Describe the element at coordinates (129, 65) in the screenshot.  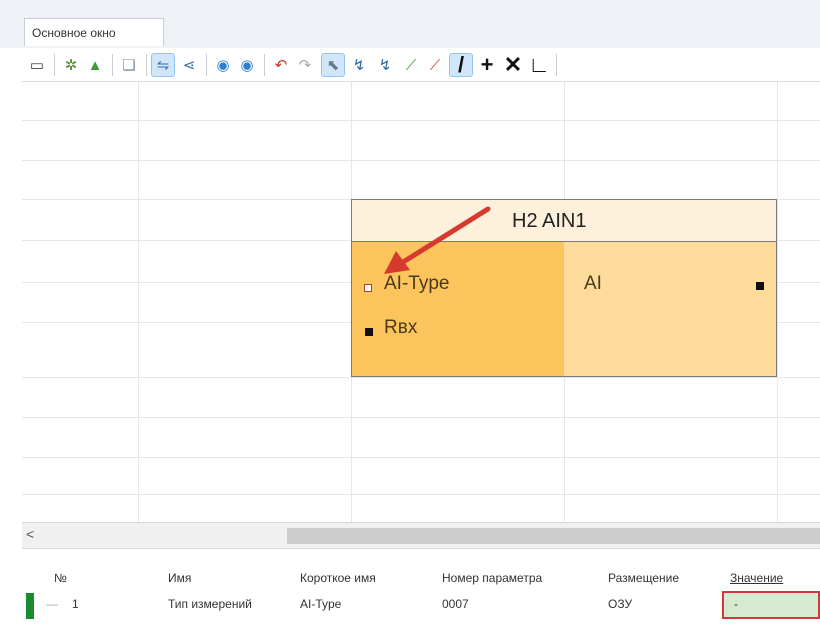
I see `document-icon: ❏` at that location.